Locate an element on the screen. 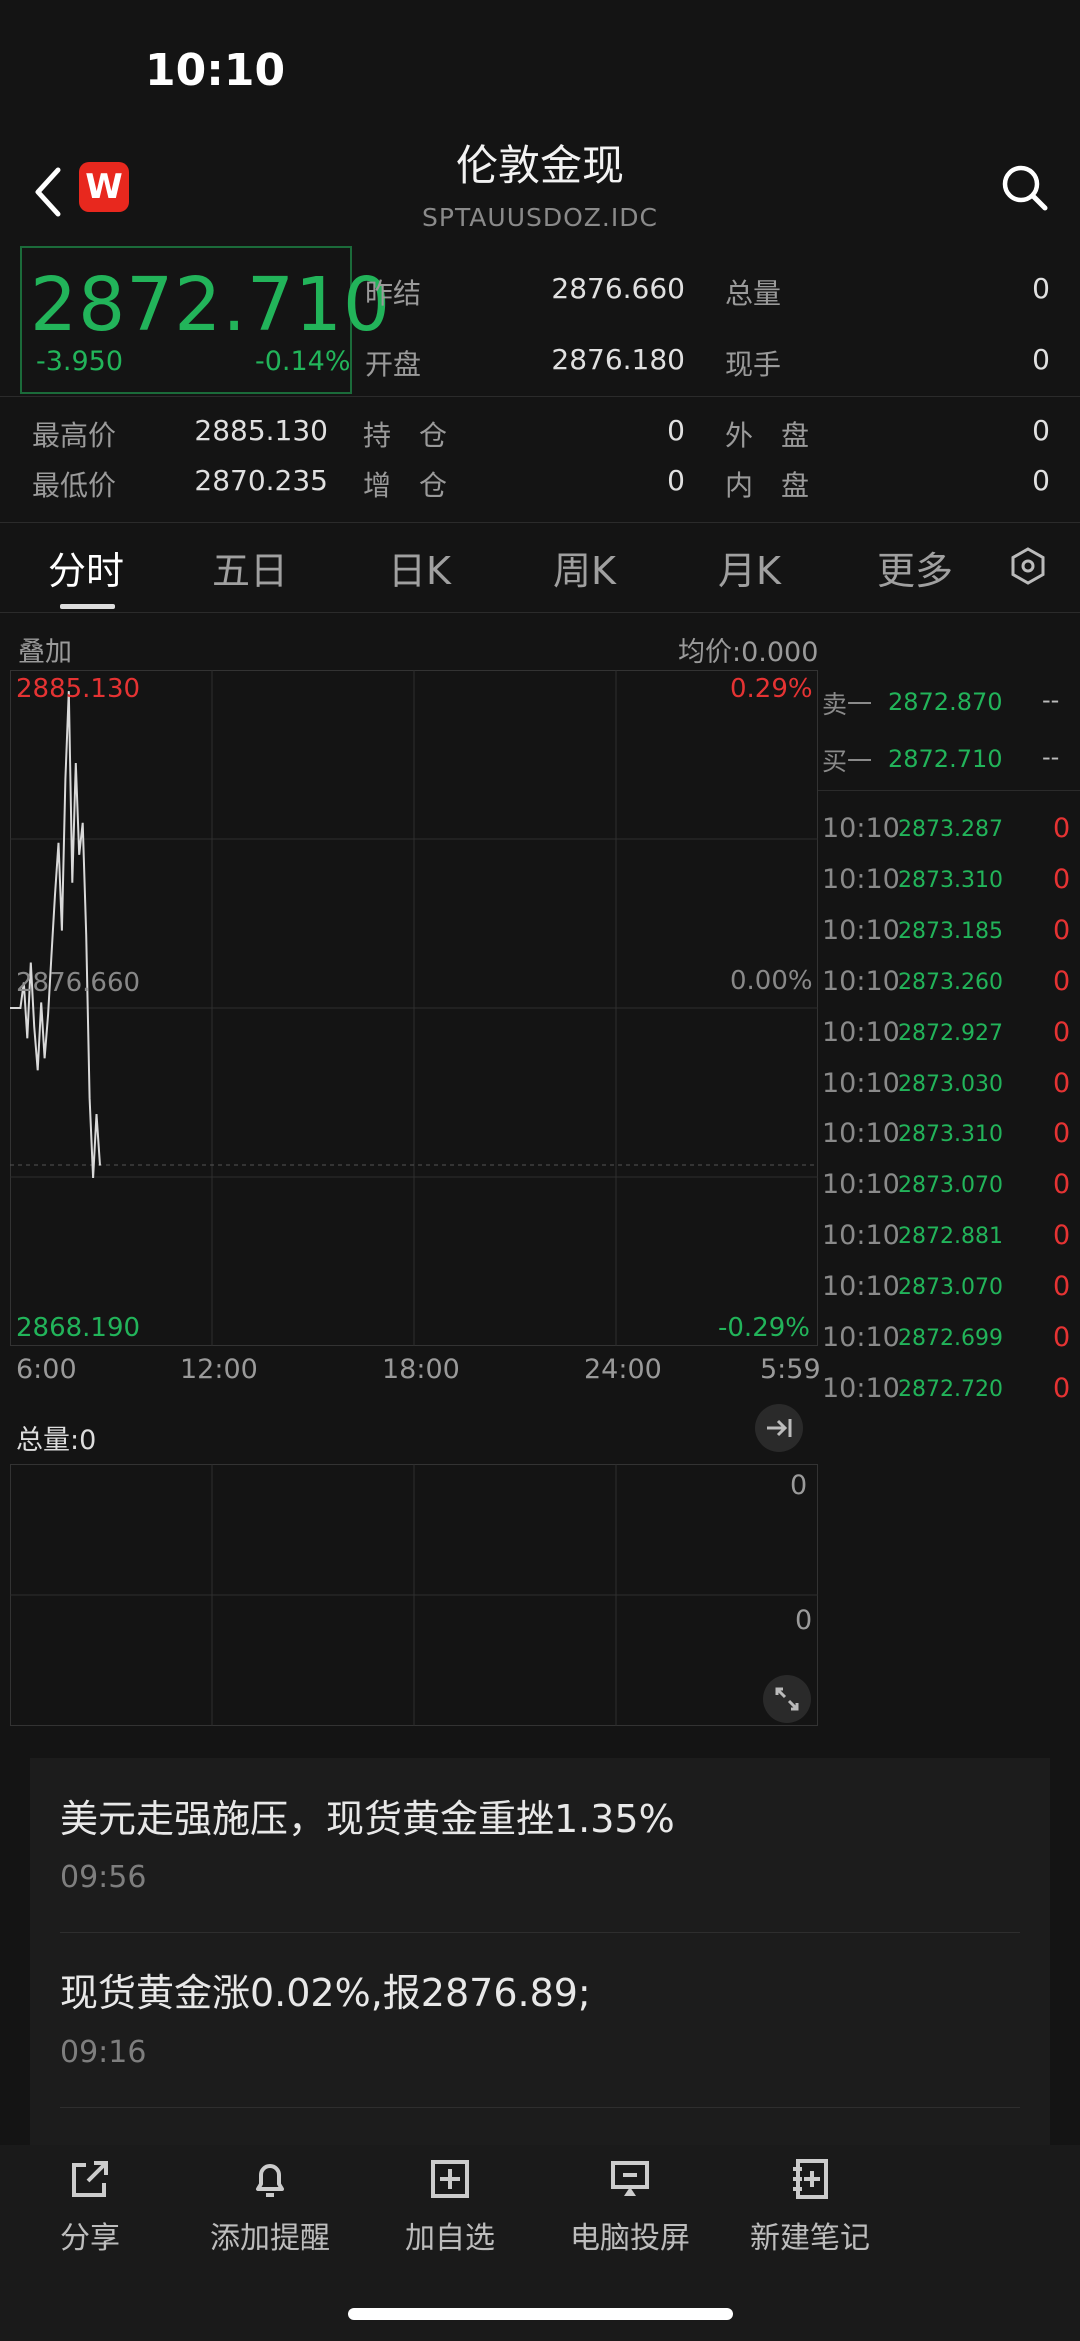 The width and height of the screenshot is (1080, 2341). inner-value: 0 is located at coordinates (1041, 480).